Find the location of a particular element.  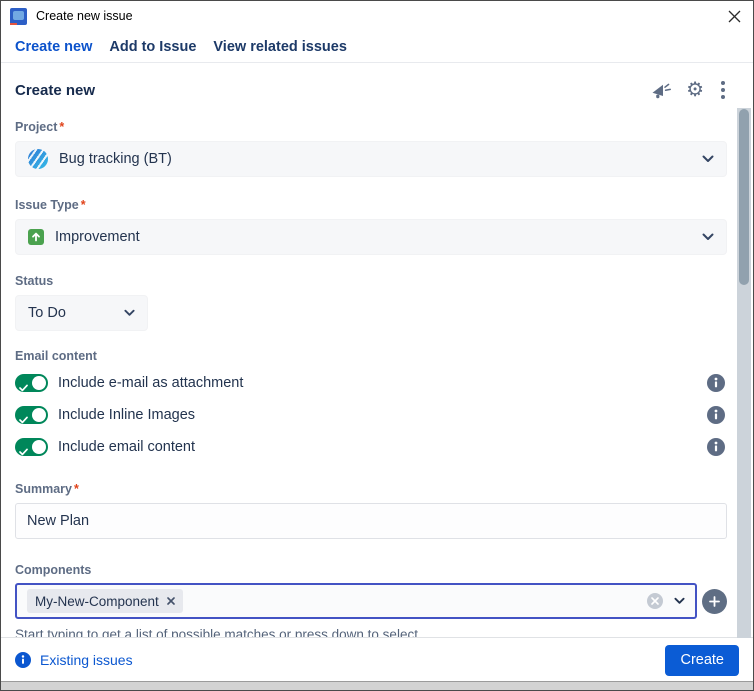

toggle-label: Include e-mail as attachment is located at coordinates (151, 383).